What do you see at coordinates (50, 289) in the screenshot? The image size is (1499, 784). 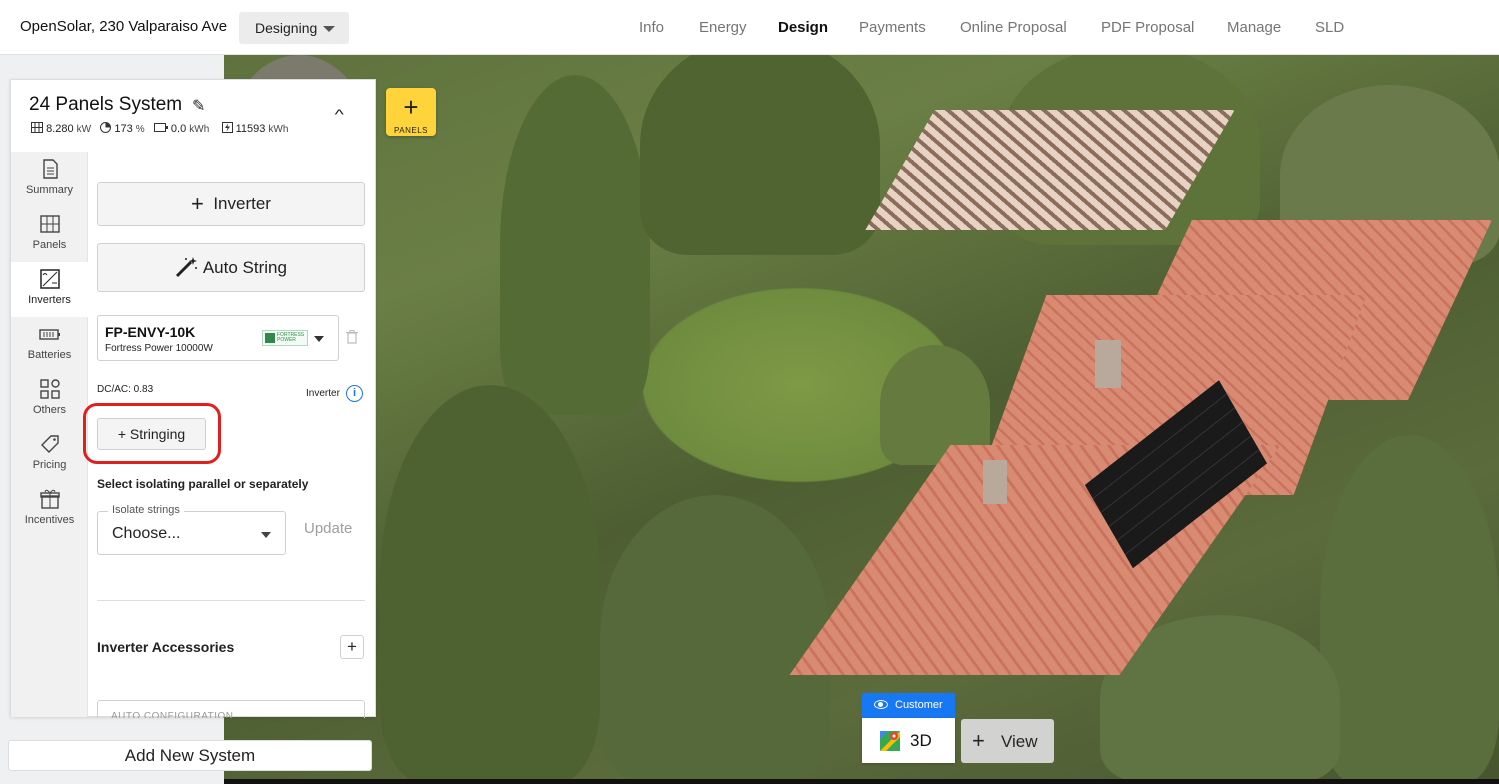 I see `tab-inverters: Inverters` at bounding box center [50, 289].